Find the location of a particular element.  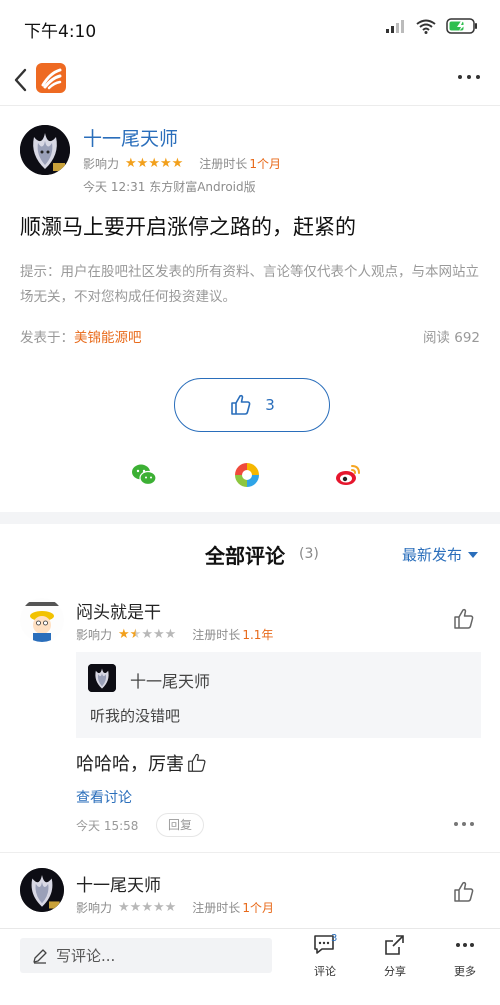

comment-text: 哈哈哈，厉害 is located at coordinates (142, 763).